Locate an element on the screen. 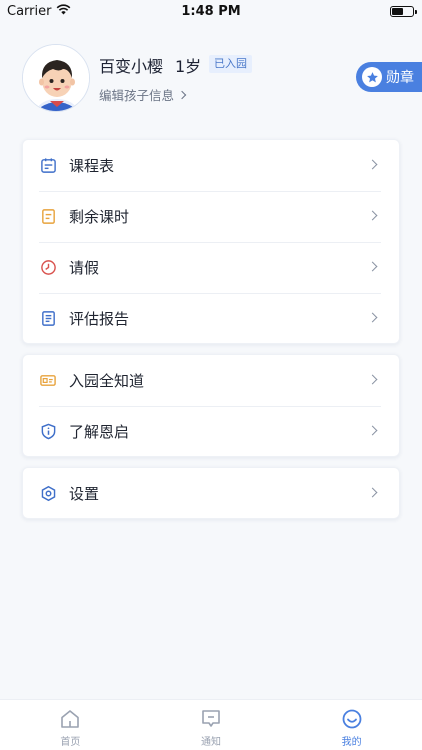  settings-hexagon-icon is located at coordinates (48, 494).